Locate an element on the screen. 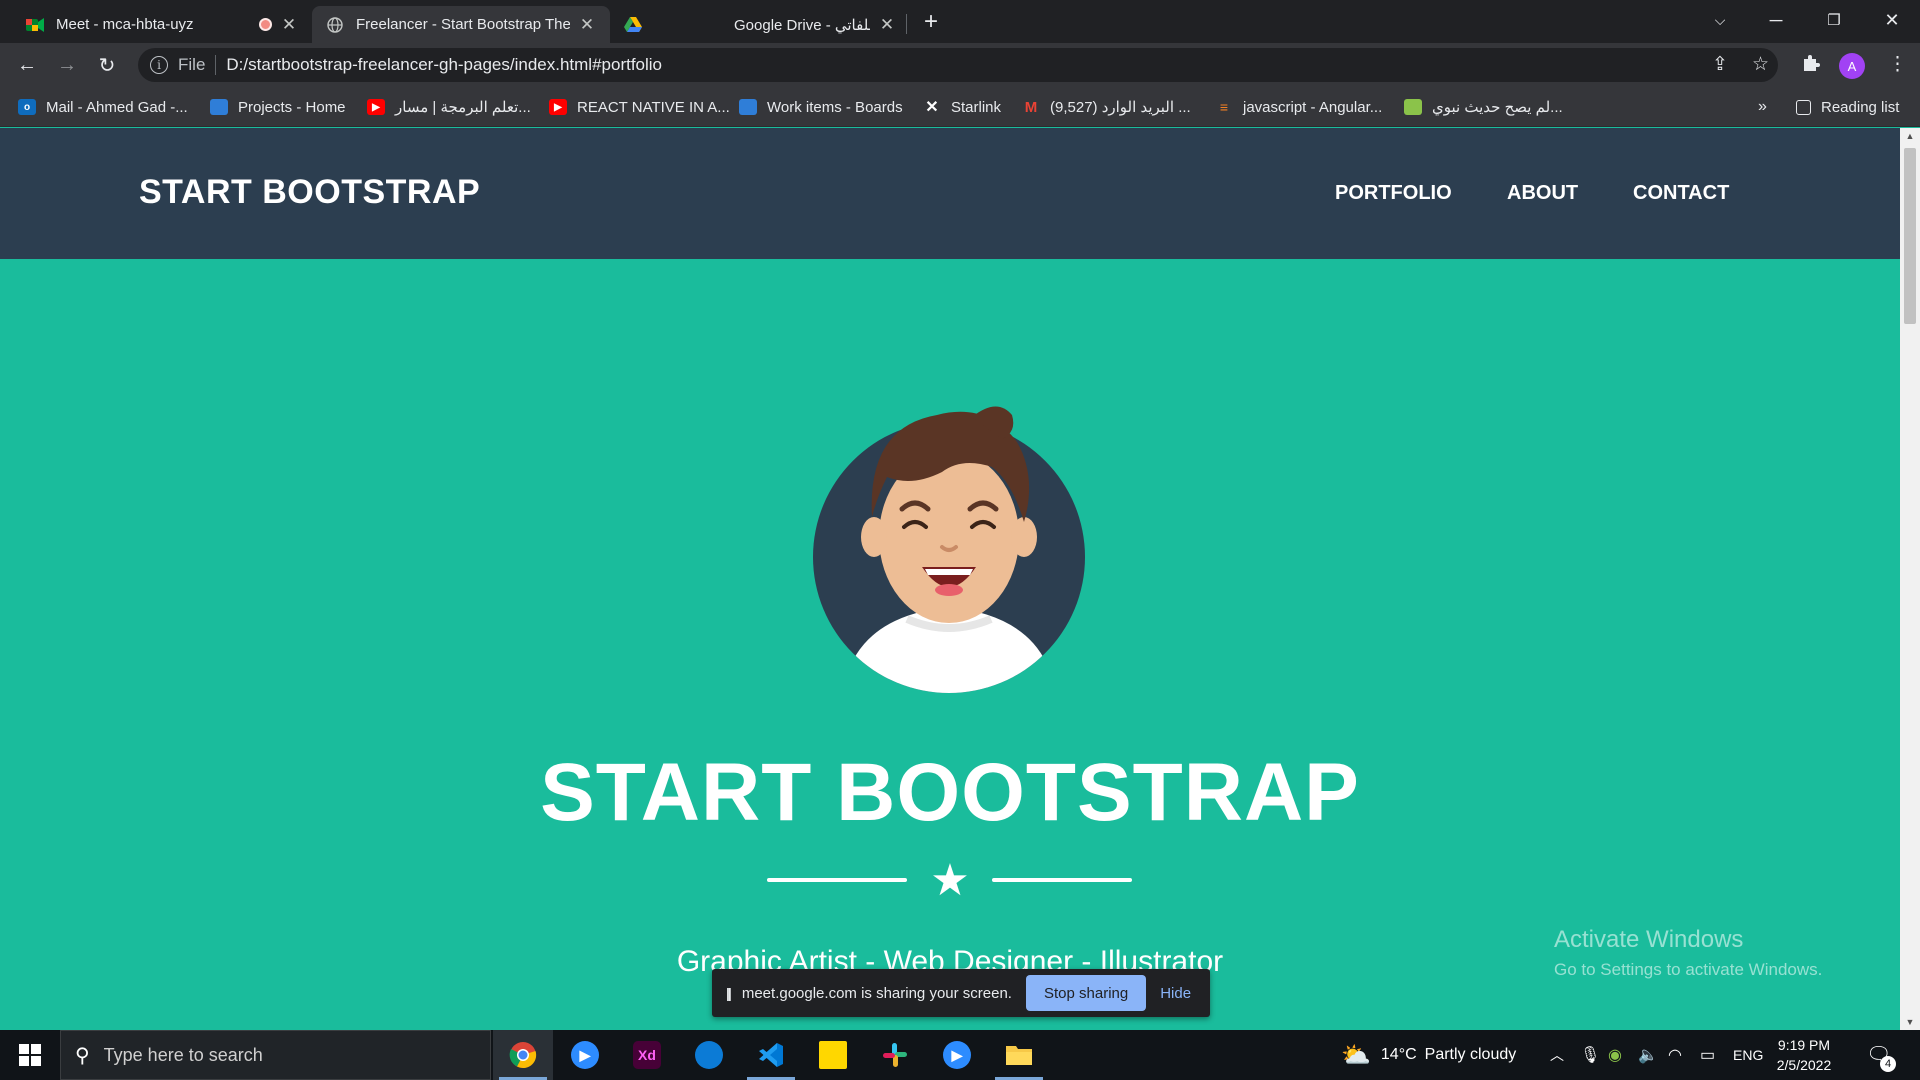 The height and width of the screenshot is (1080, 1920). outlook-icon: o is located at coordinates (27, 107).